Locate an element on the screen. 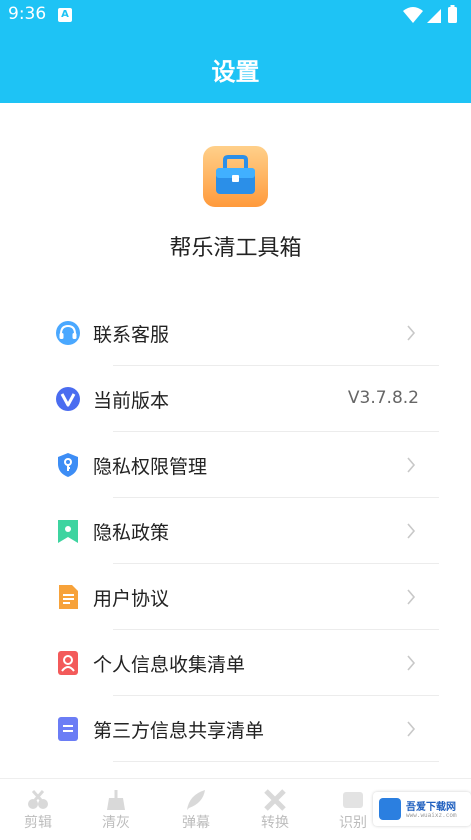  notification-icon: A is located at coordinates (65, 15).